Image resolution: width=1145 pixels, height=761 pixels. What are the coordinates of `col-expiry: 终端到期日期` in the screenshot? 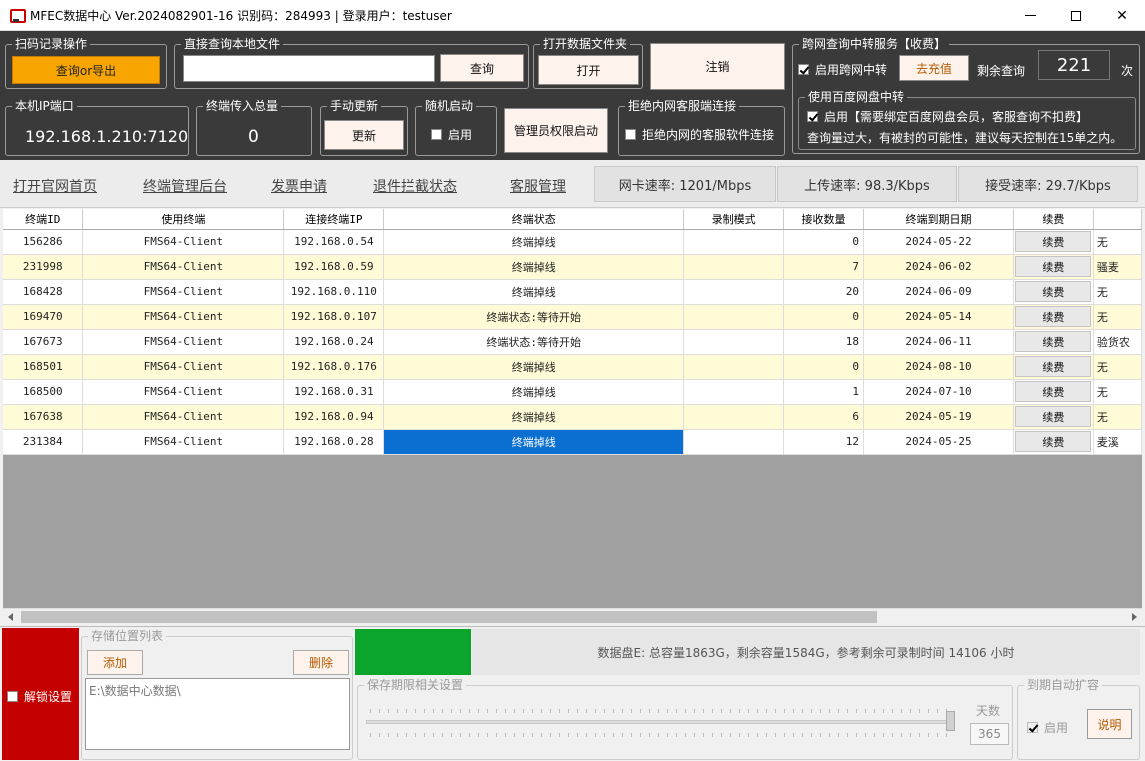 It's located at (938, 219).